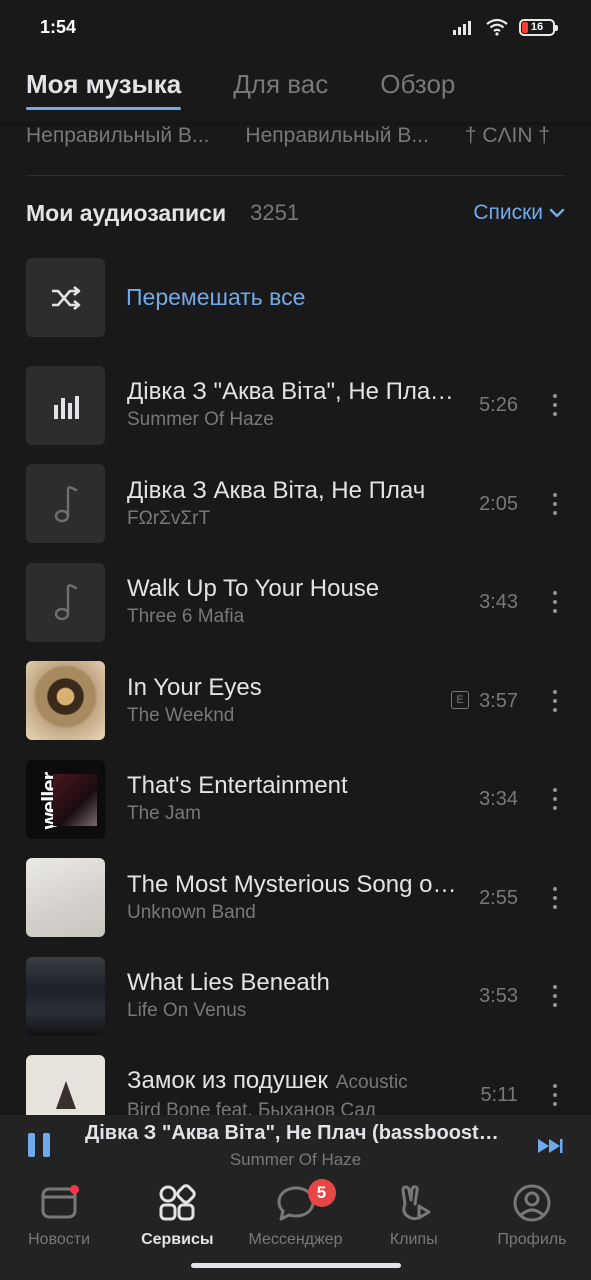 The height and width of the screenshot is (1280, 591). What do you see at coordinates (126, 212) in the screenshot?
I see `section-title: Мои аудиозаписи` at bounding box center [126, 212].